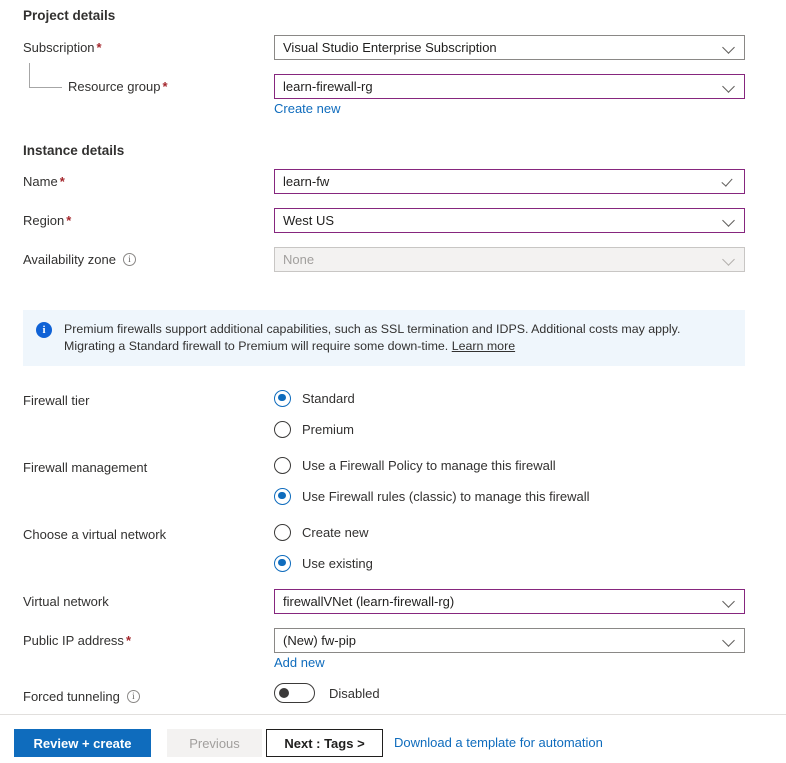  What do you see at coordinates (165, 86) in the screenshot?
I see `resource-group-required-asterisk: *` at bounding box center [165, 86].